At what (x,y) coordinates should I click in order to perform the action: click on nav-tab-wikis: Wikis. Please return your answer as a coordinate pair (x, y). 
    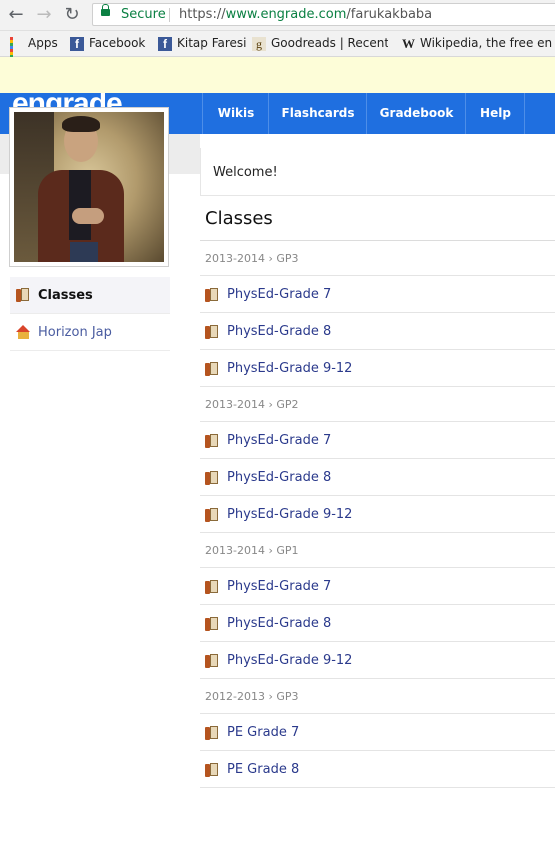
    Looking at the image, I should click on (235, 113).